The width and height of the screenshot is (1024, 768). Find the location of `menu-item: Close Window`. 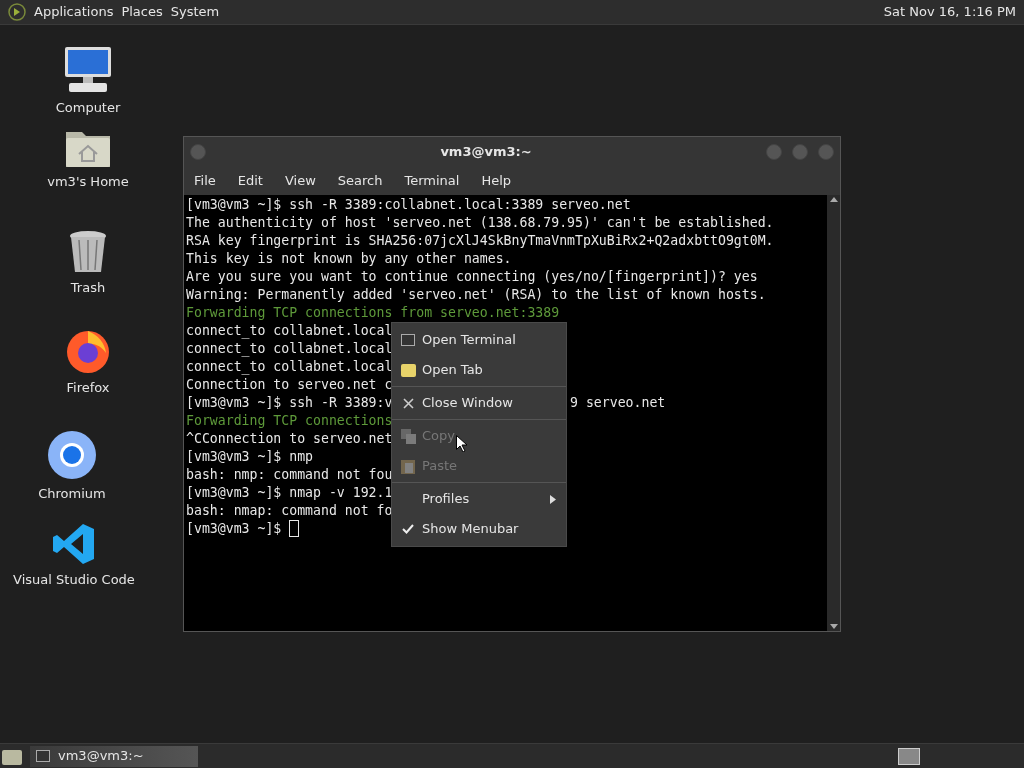

menu-item: Close Window is located at coordinates (479, 403).